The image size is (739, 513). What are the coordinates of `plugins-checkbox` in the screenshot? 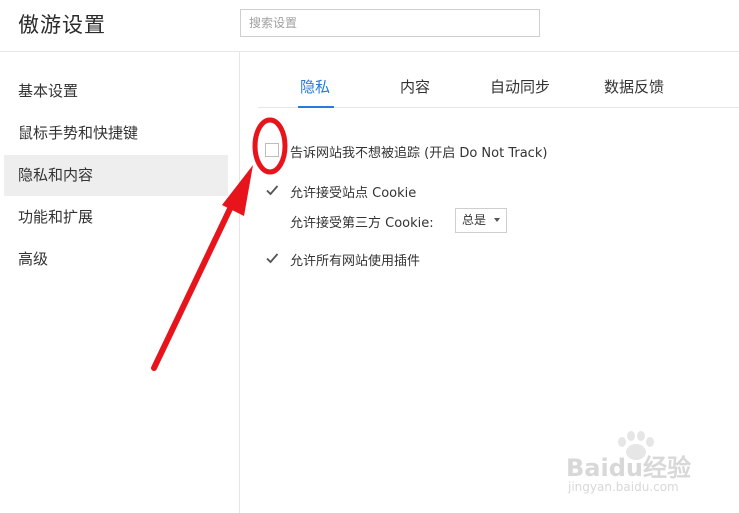 It's located at (272, 258).